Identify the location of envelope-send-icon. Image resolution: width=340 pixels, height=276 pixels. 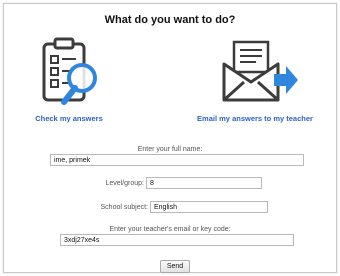
(255, 73).